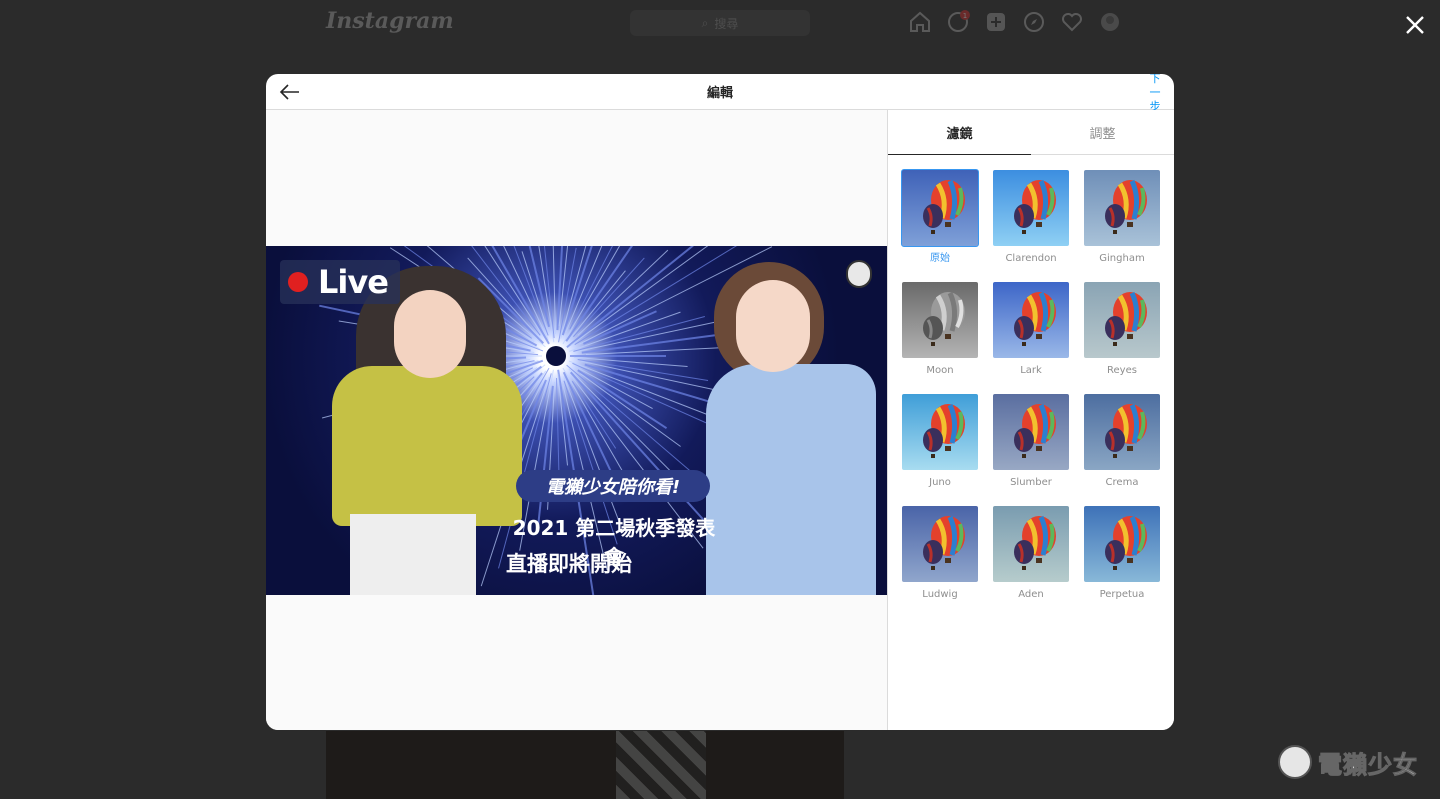 The height and width of the screenshot is (799, 1440). I want to click on filter-label: Moon, so click(940, 370).